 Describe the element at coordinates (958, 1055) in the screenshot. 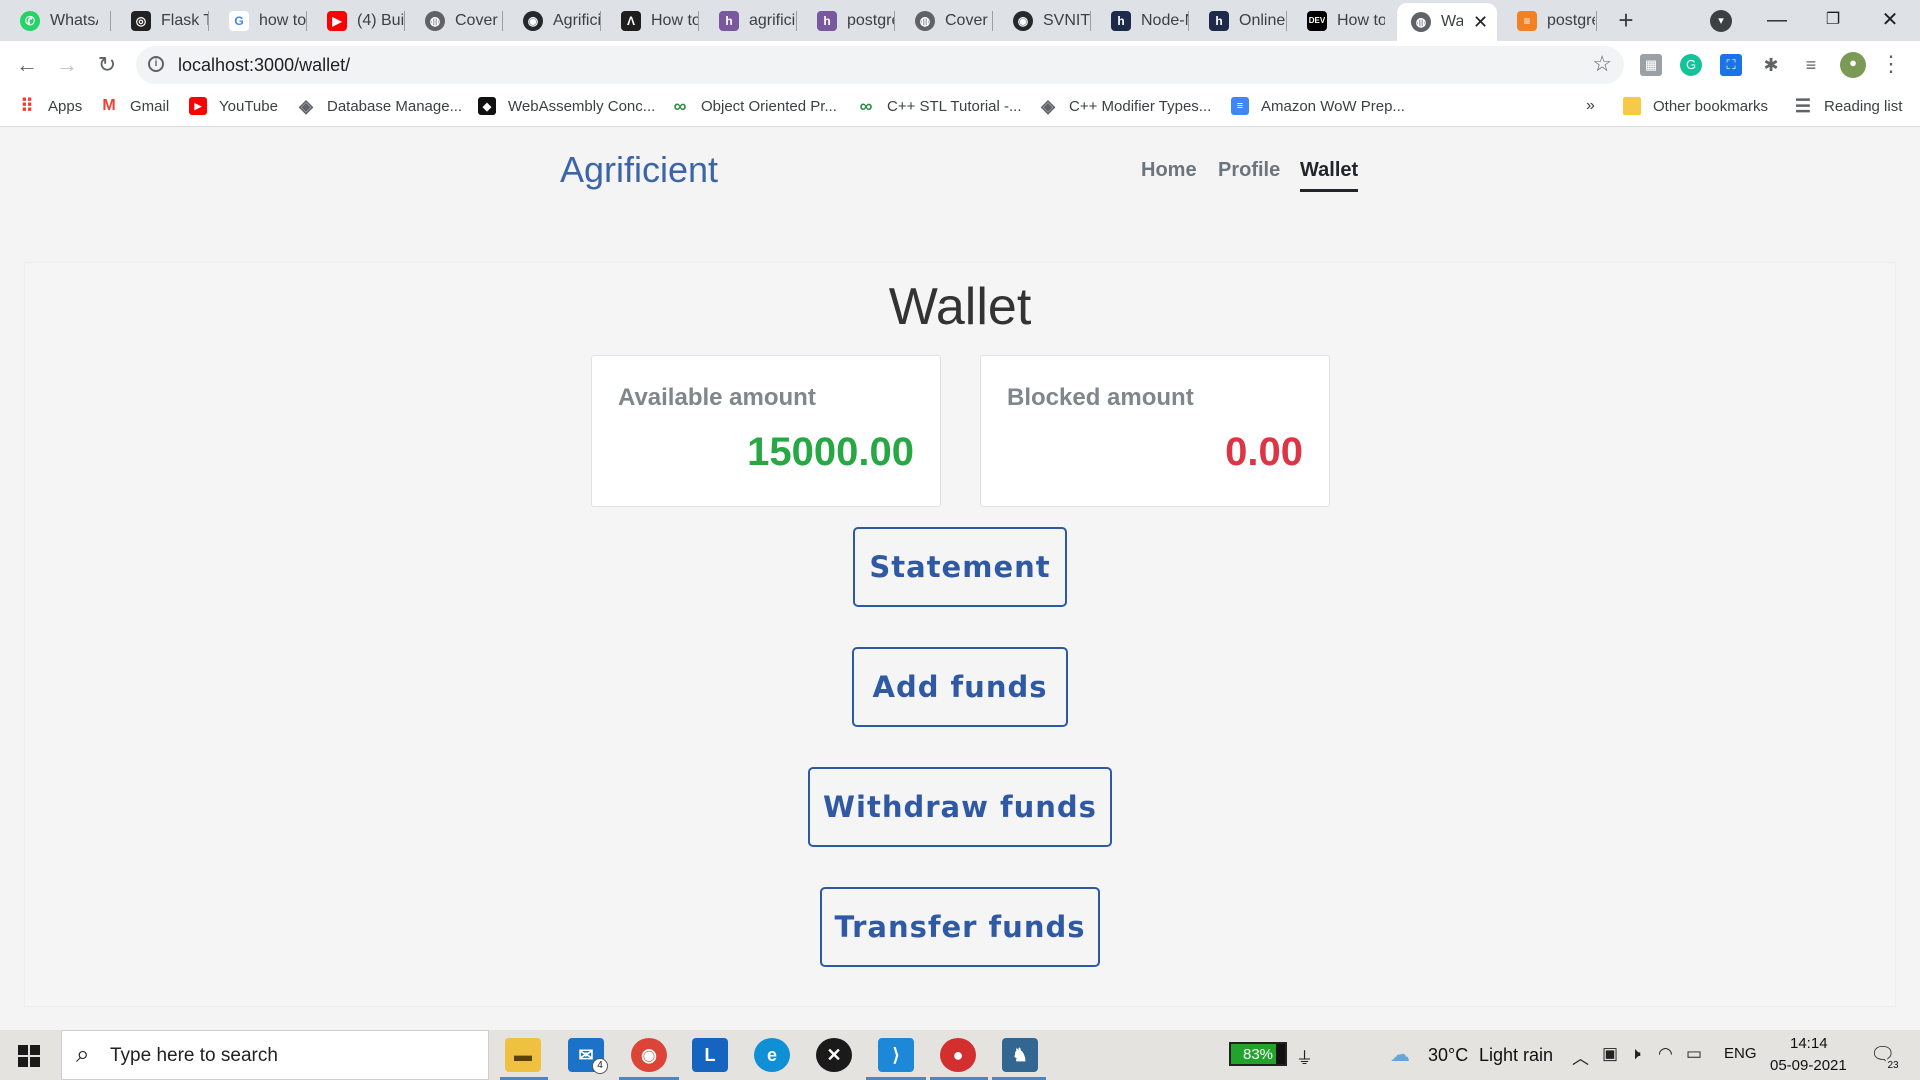

I see `screen-recorder-icon: ●` at that location.